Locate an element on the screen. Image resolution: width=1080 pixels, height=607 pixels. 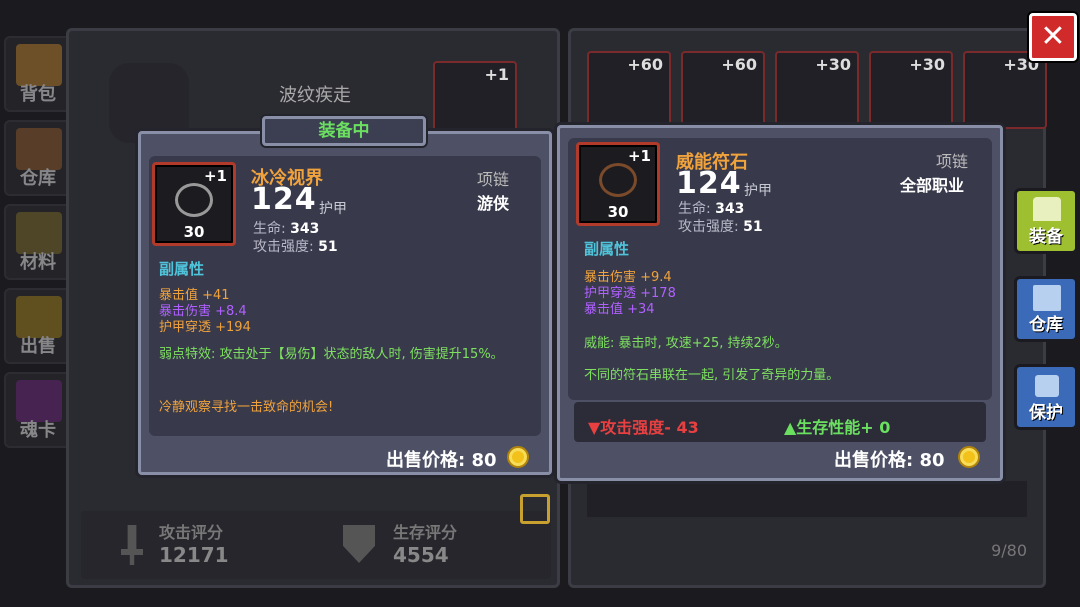
inventory-row is located at coordinates (807, 499).